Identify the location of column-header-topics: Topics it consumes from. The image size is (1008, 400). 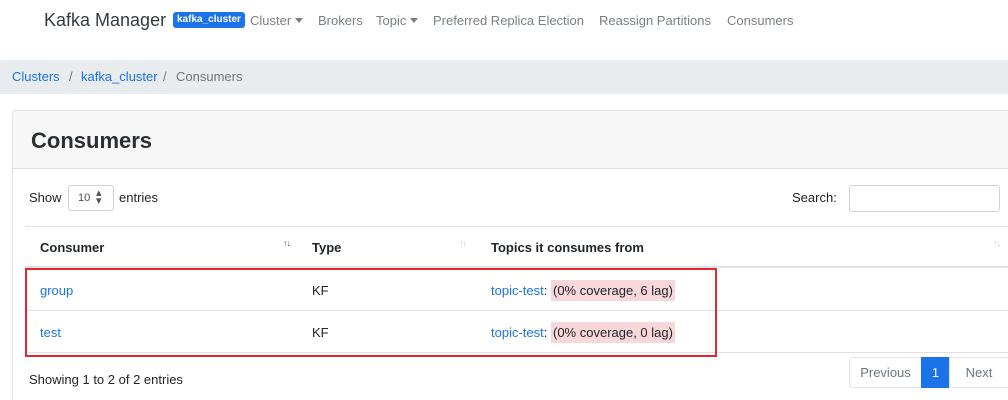
(567, 247).